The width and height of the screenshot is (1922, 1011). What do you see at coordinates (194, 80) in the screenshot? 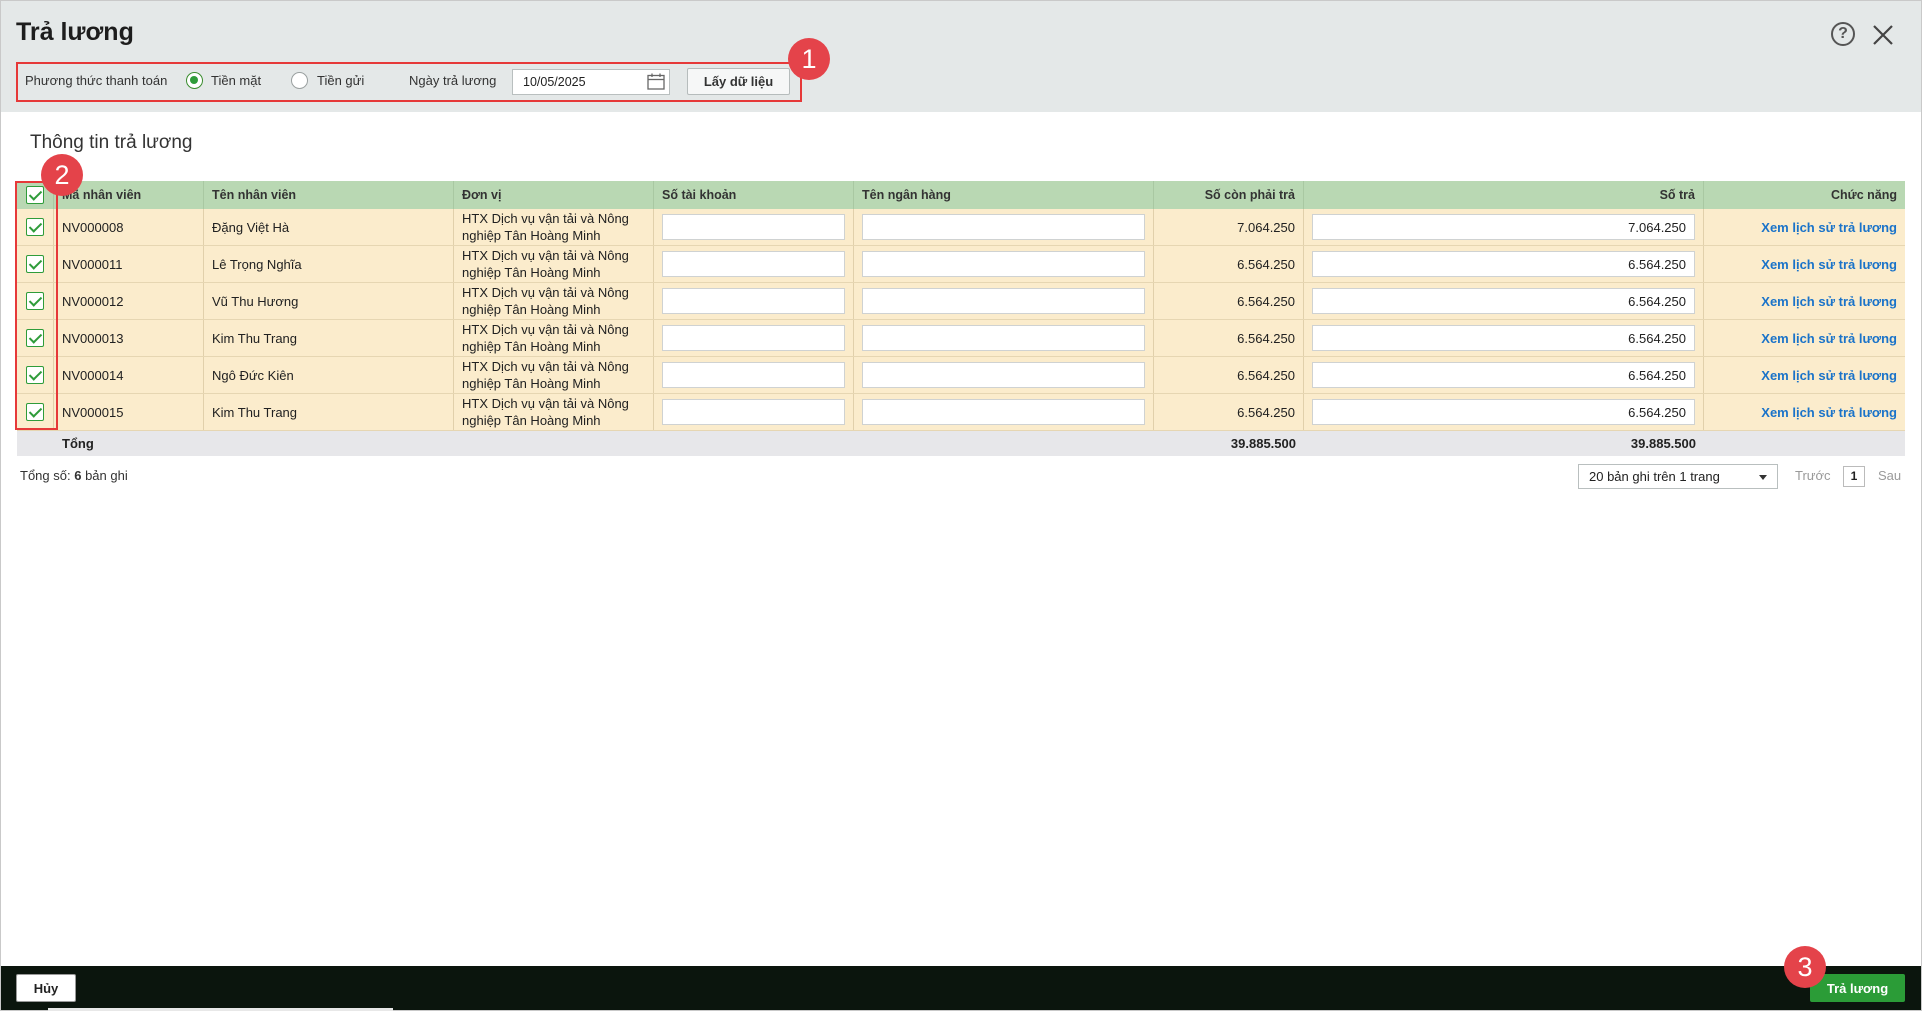
I see `radio-cash` at bounding box center [194, 80].